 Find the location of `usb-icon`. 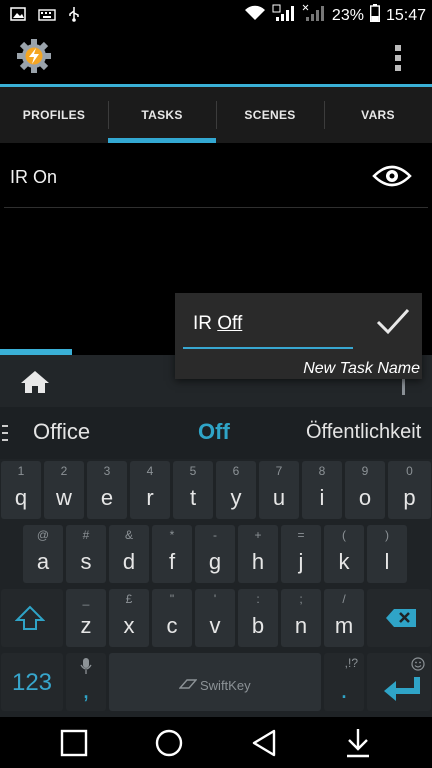

usb-icon is located at coordinates (74, 16).